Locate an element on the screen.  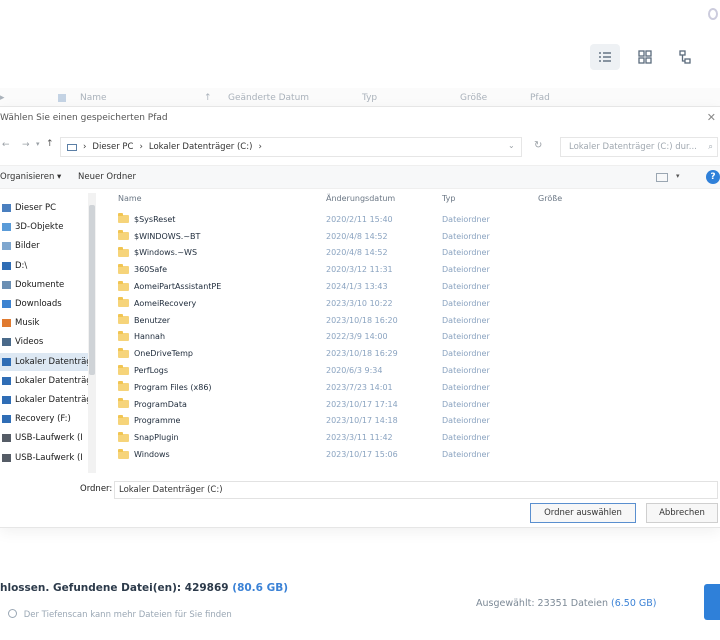
nav-item: Lokaler Datenträger (C:) is located at coordinates (44, 361).